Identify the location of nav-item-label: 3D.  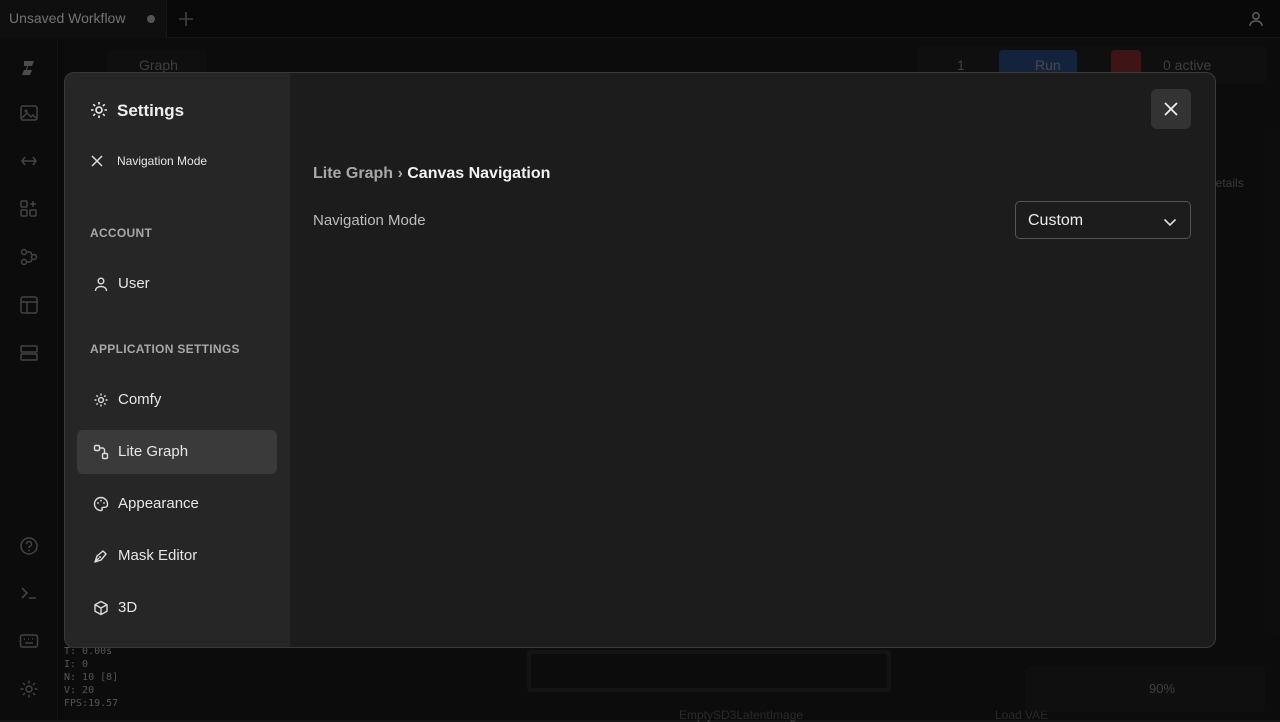
(128, 607).